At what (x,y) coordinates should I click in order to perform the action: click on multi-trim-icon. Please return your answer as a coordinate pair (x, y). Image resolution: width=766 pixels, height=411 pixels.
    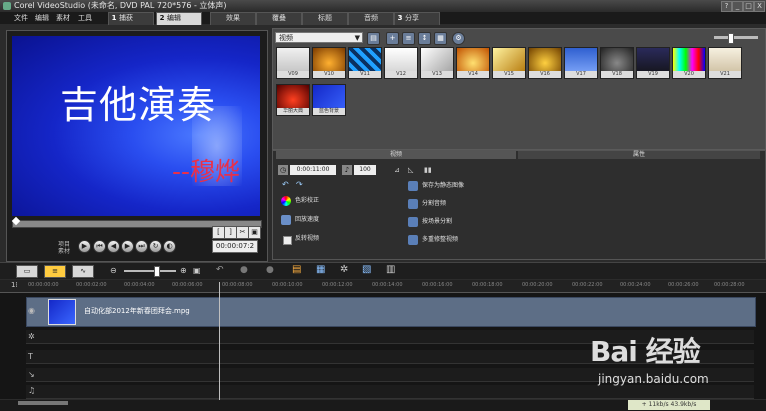
    Looking at the image, I should click on (413, 240).